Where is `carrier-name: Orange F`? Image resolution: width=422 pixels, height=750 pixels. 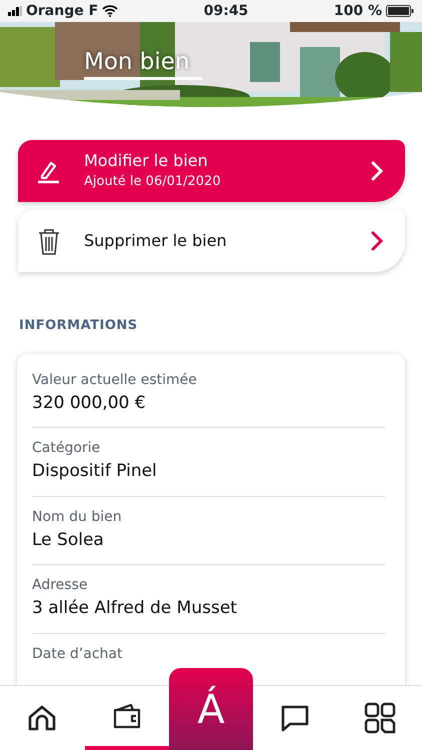
carrier-name: Orange F is located at coordinates (62, 11).